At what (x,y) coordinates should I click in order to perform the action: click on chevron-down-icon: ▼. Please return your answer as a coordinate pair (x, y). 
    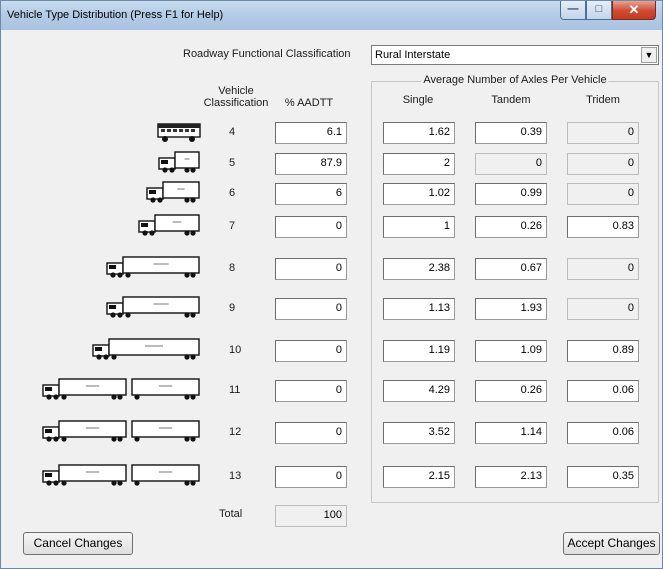
    Looking at the image, I should click on (649, 55).